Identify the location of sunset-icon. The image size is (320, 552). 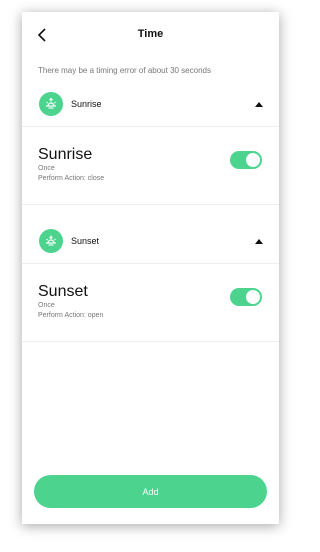
(51, 241).